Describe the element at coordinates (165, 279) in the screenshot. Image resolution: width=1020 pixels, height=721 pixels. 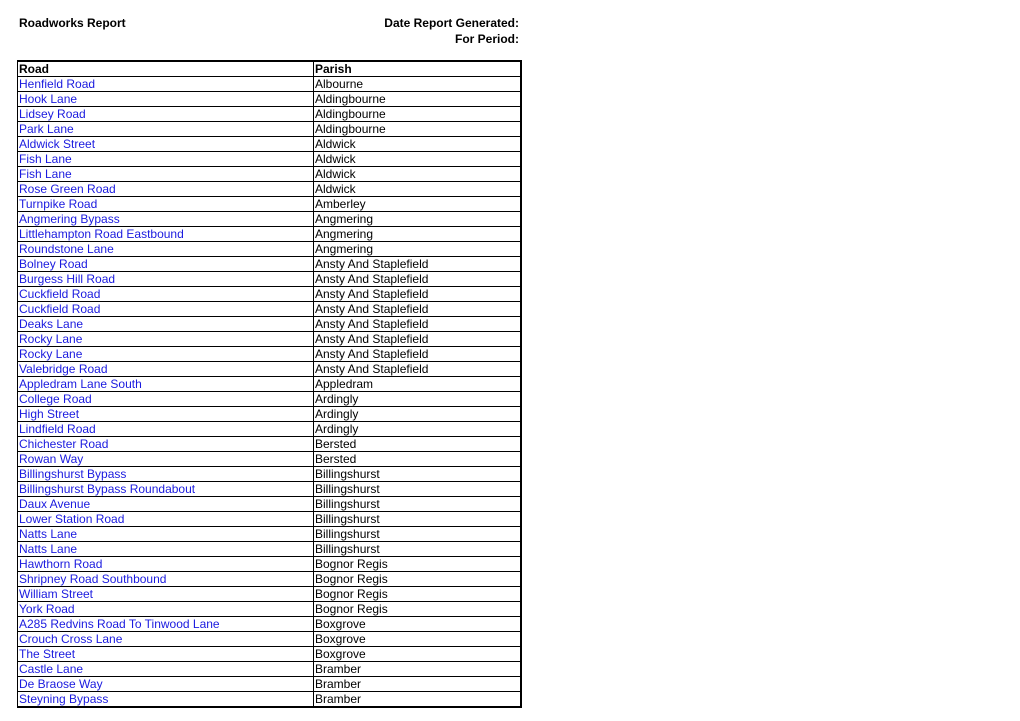
I see `road-cell: Burgess Hill Road` at that location.